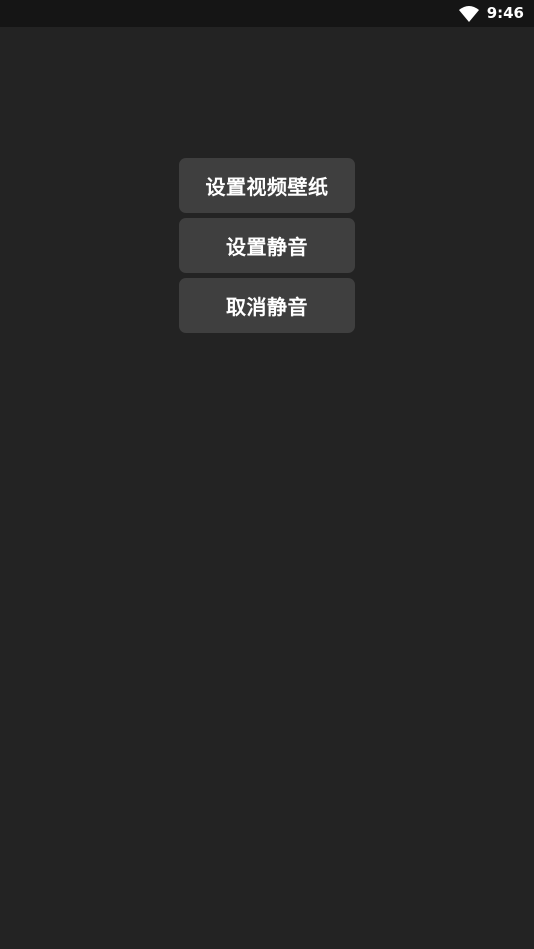 Image resolution: width=534 pixels, height=949 pixels. I want to click on wallpaper-menu: 设置视频壁纸 设置静音 取消静音, so click(267, 245).